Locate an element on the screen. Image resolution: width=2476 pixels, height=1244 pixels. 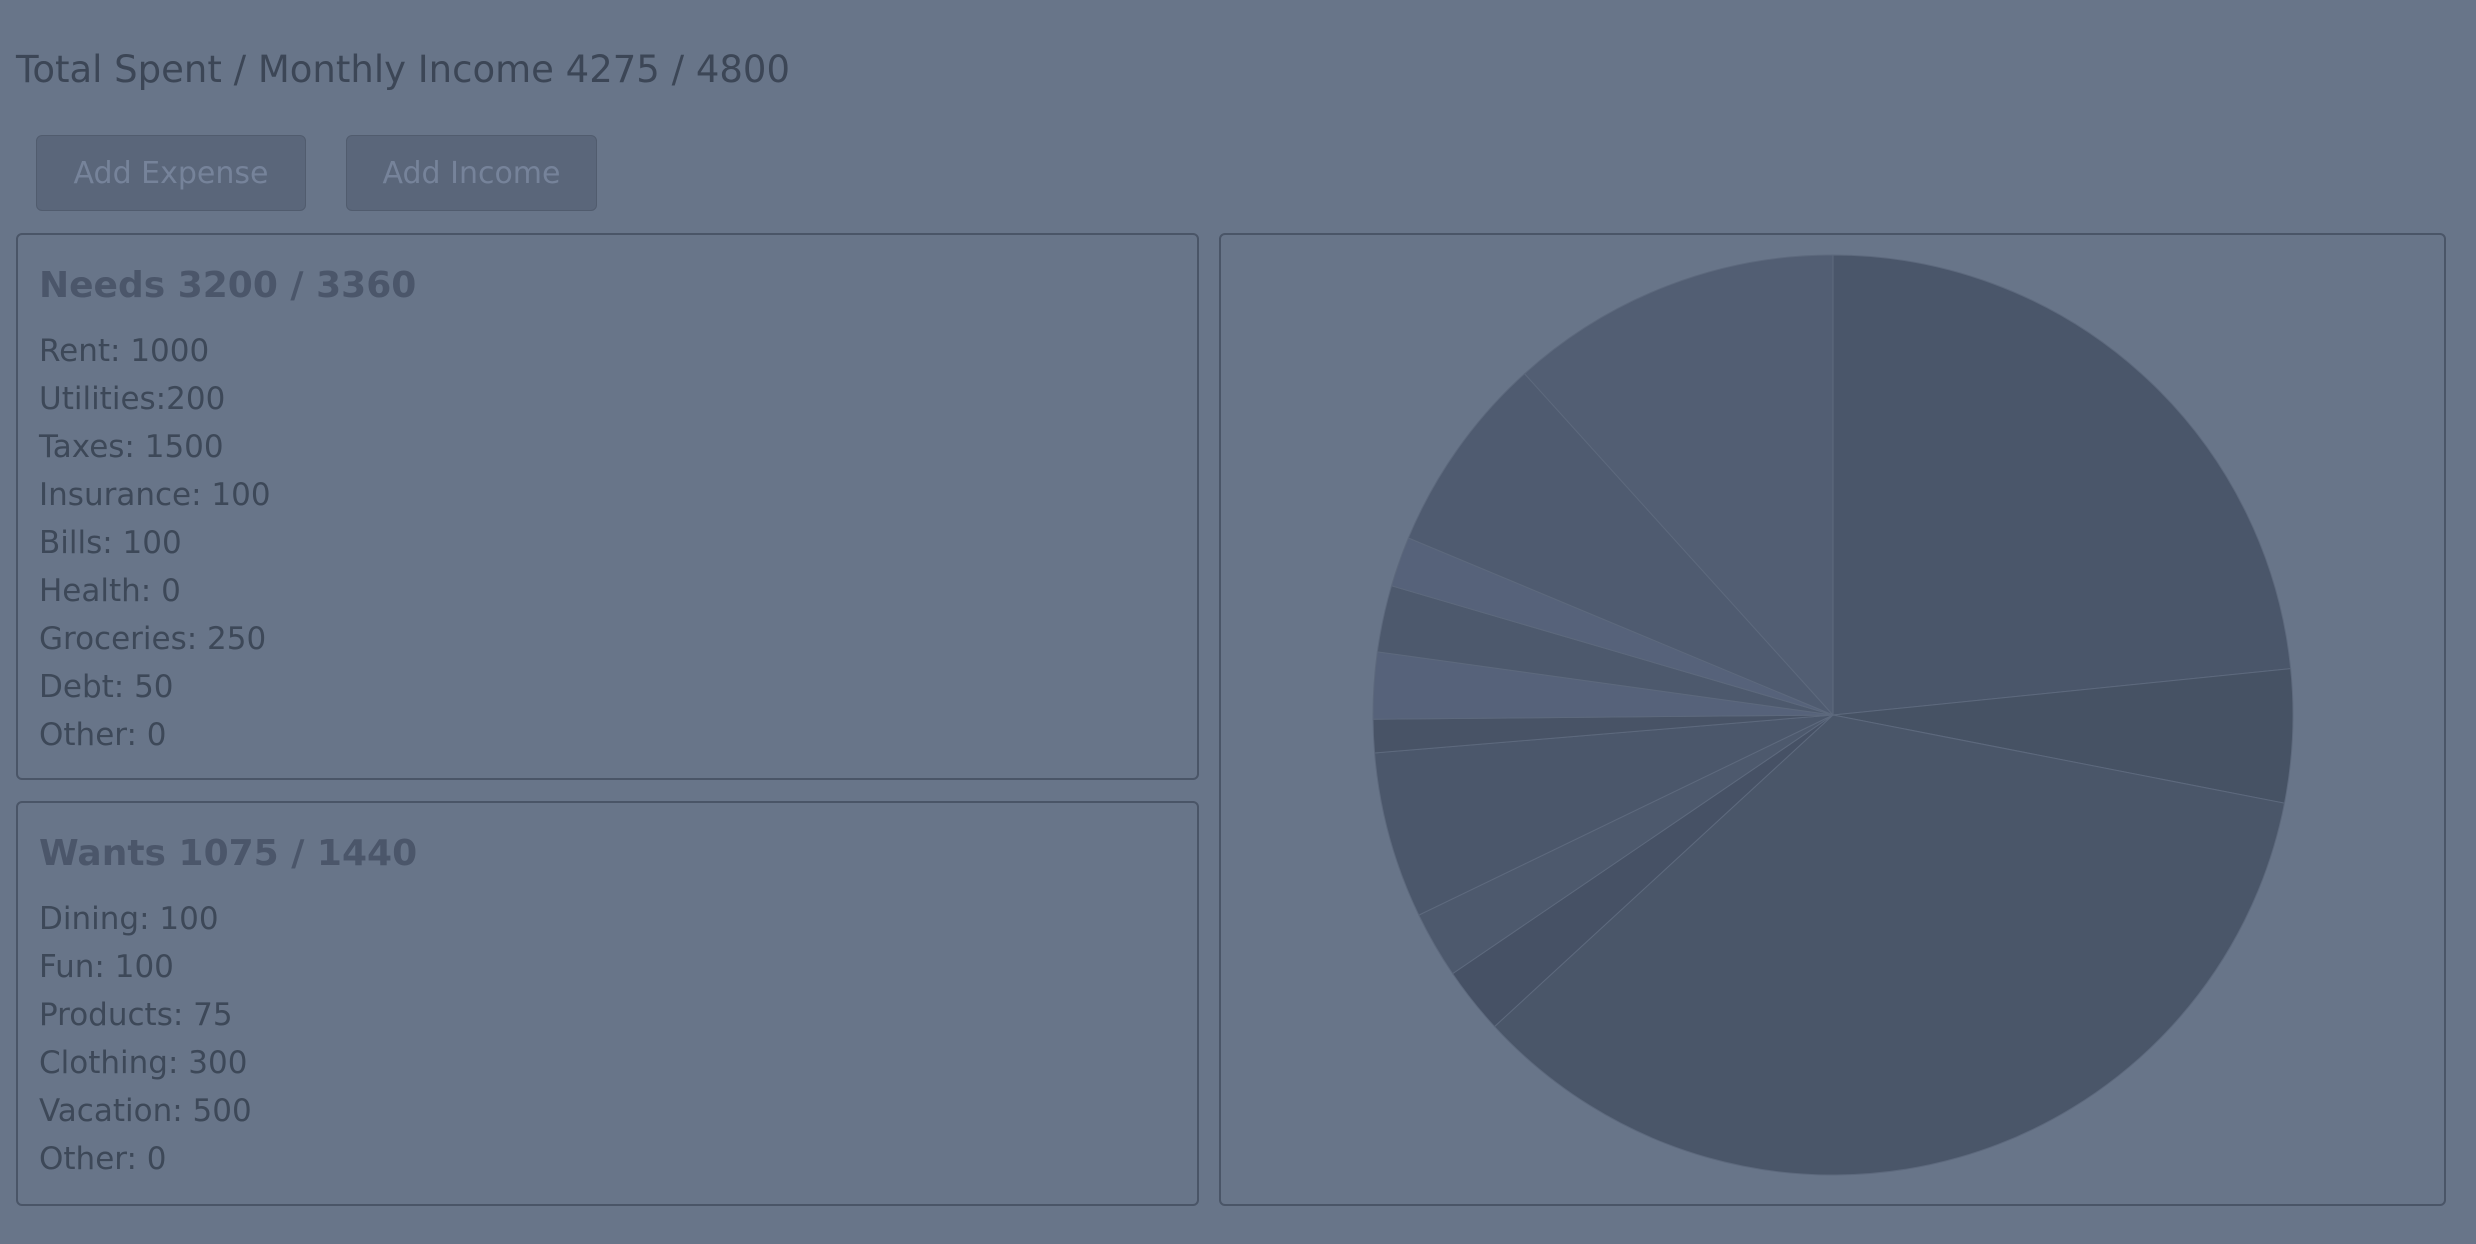
needs-item-bills: Bills: 100 is located at coordinates (110, 543).